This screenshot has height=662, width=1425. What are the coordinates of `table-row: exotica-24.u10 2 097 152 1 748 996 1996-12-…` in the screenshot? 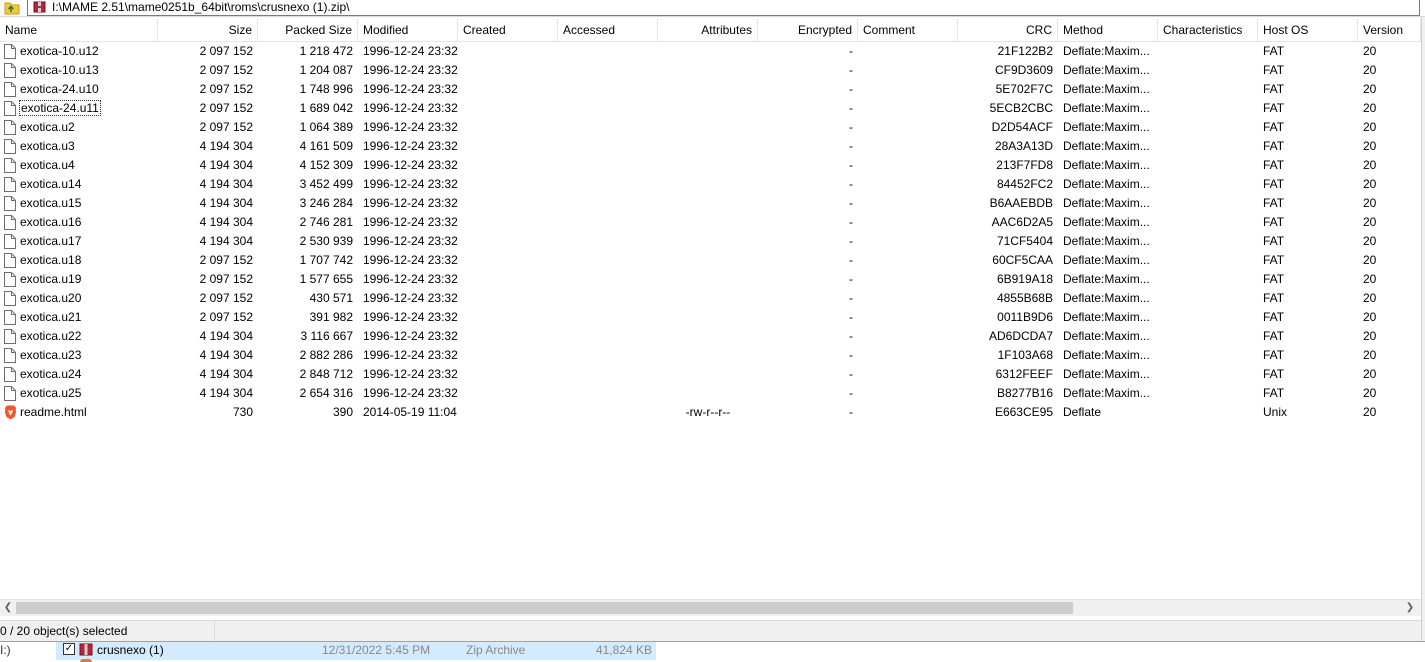 It's located at (710, 89).